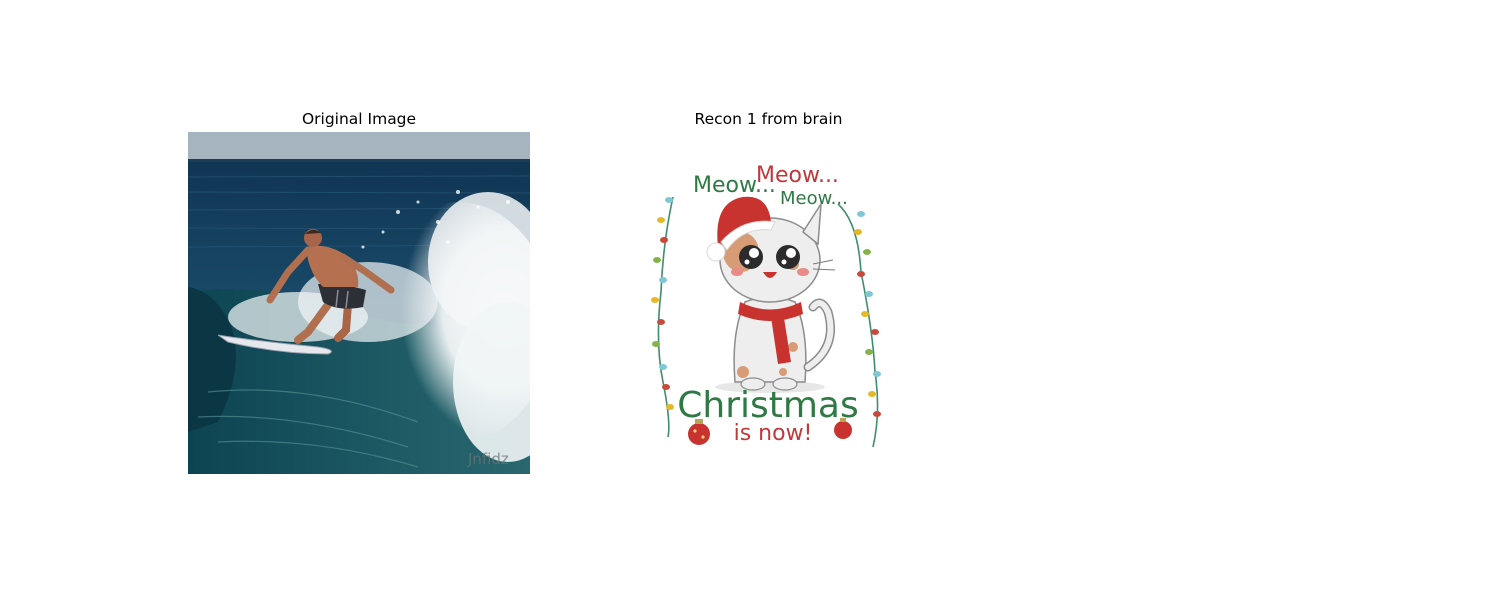 This screenshot has width=1500, height=600. Describe the element at coordinates (488, 459) in the screenshot. I see `photo-watermark: Jnfidz` at that location.